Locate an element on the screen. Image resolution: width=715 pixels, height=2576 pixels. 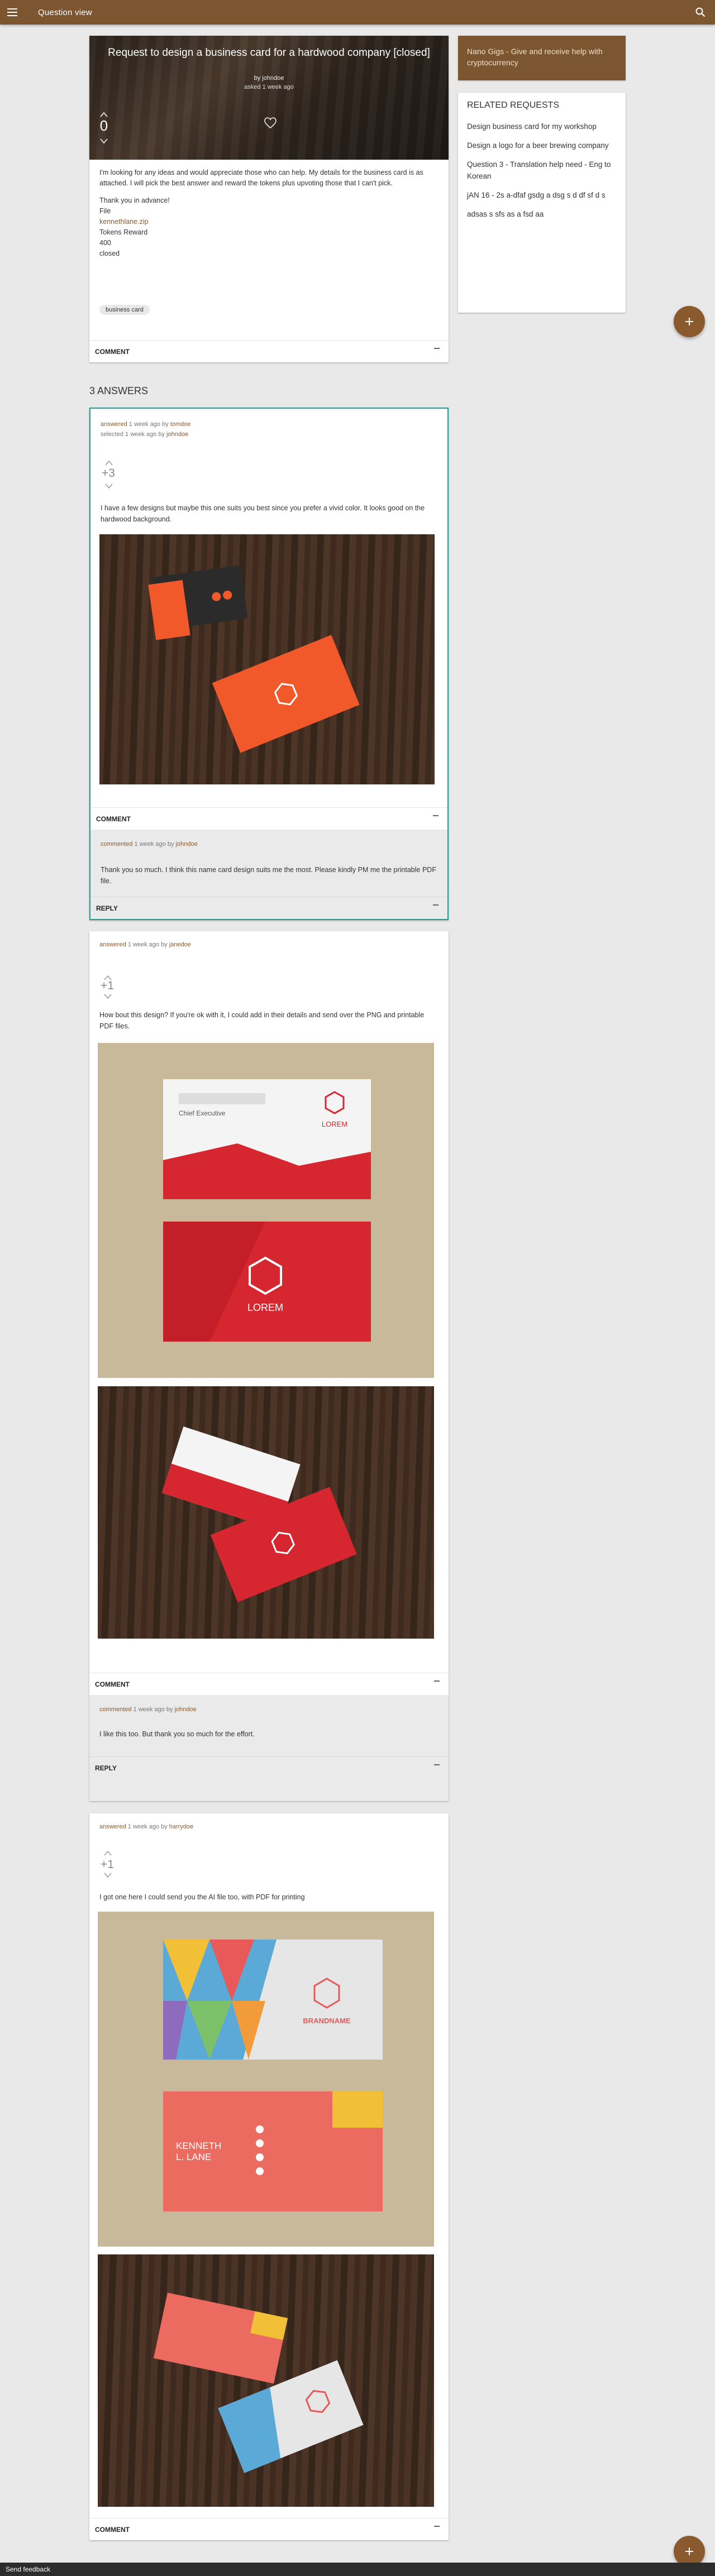
answer-image: BRANDNAME KENNETH L. LANE is located at coordinates (266, 2079).